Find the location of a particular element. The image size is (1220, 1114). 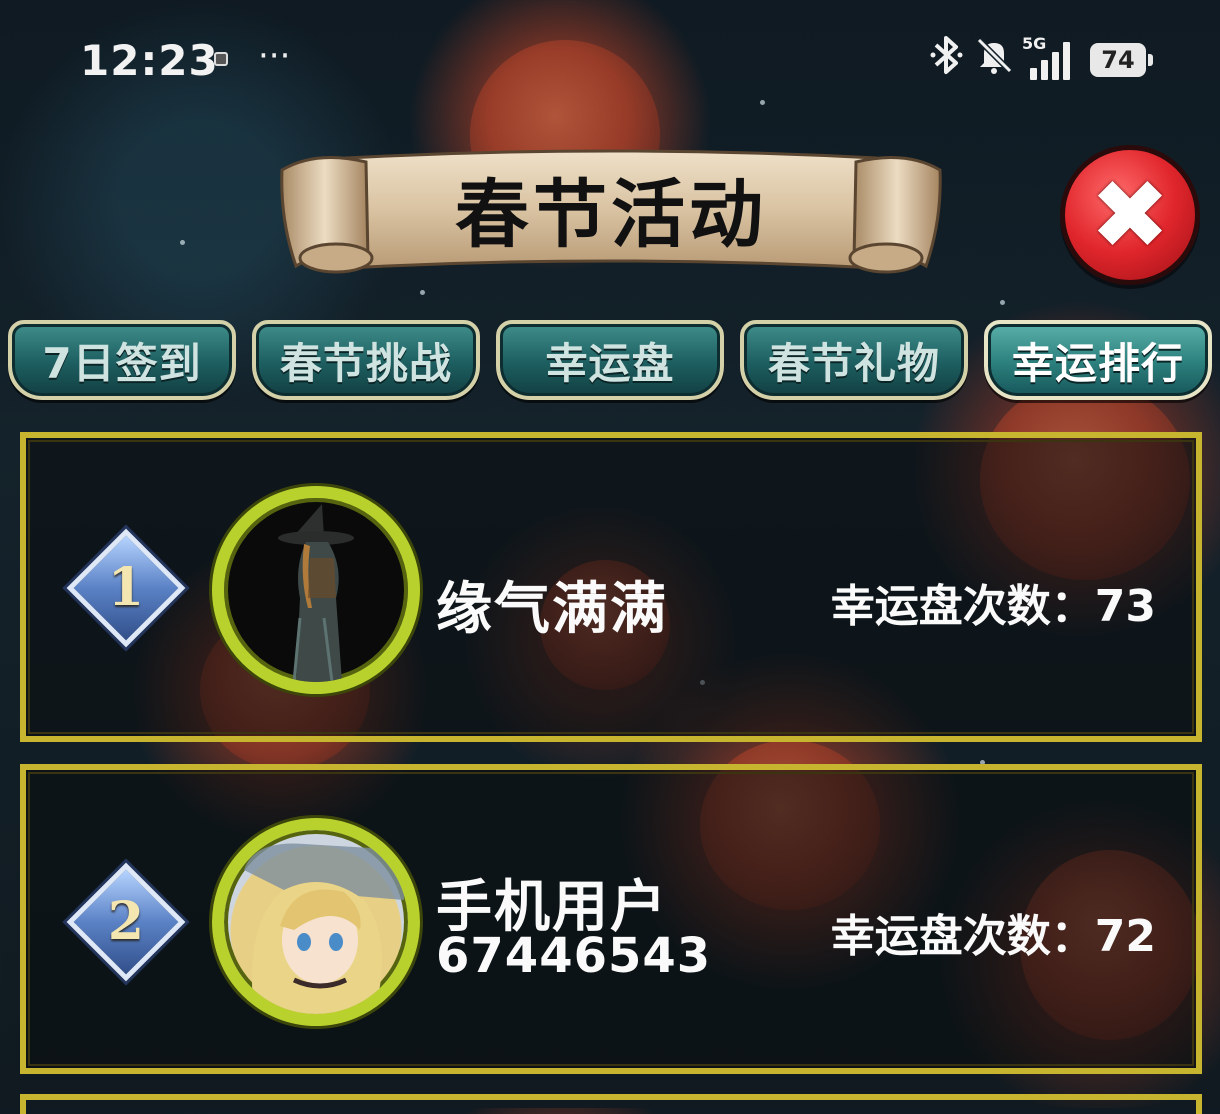

network-type-label: 5G is located at coordinates (1034, 43).